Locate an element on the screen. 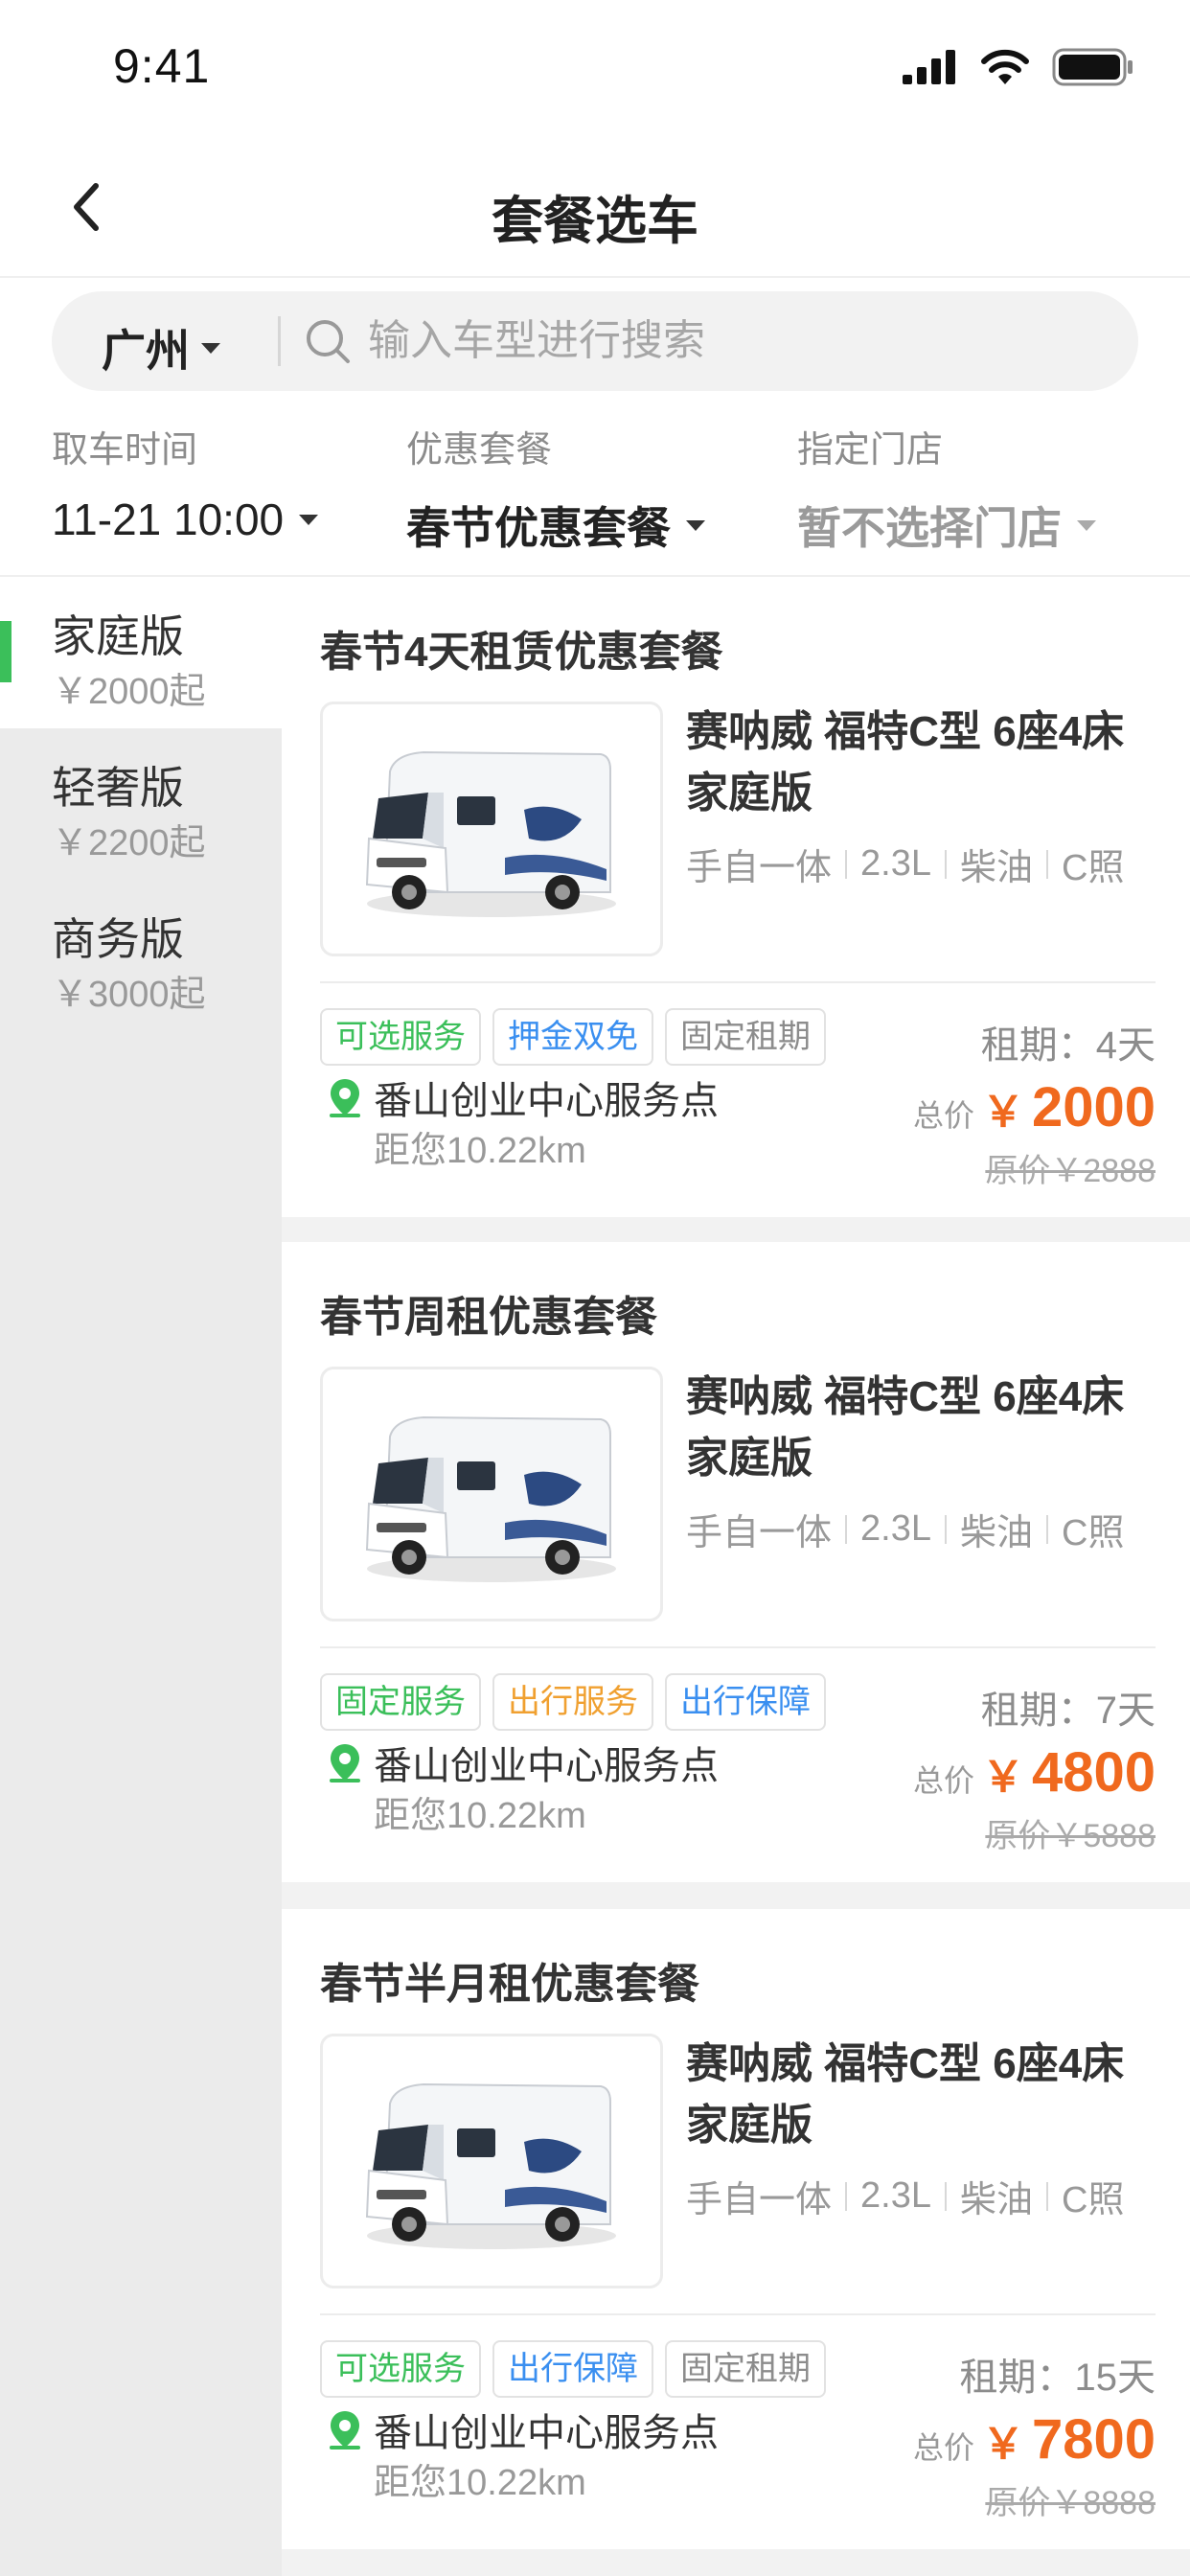 The height and width of the screenshot is (2576, 1190). sidebar-item-light-luxury: 轻奢版 ￥2200起 is located at coordinates (141, 804).